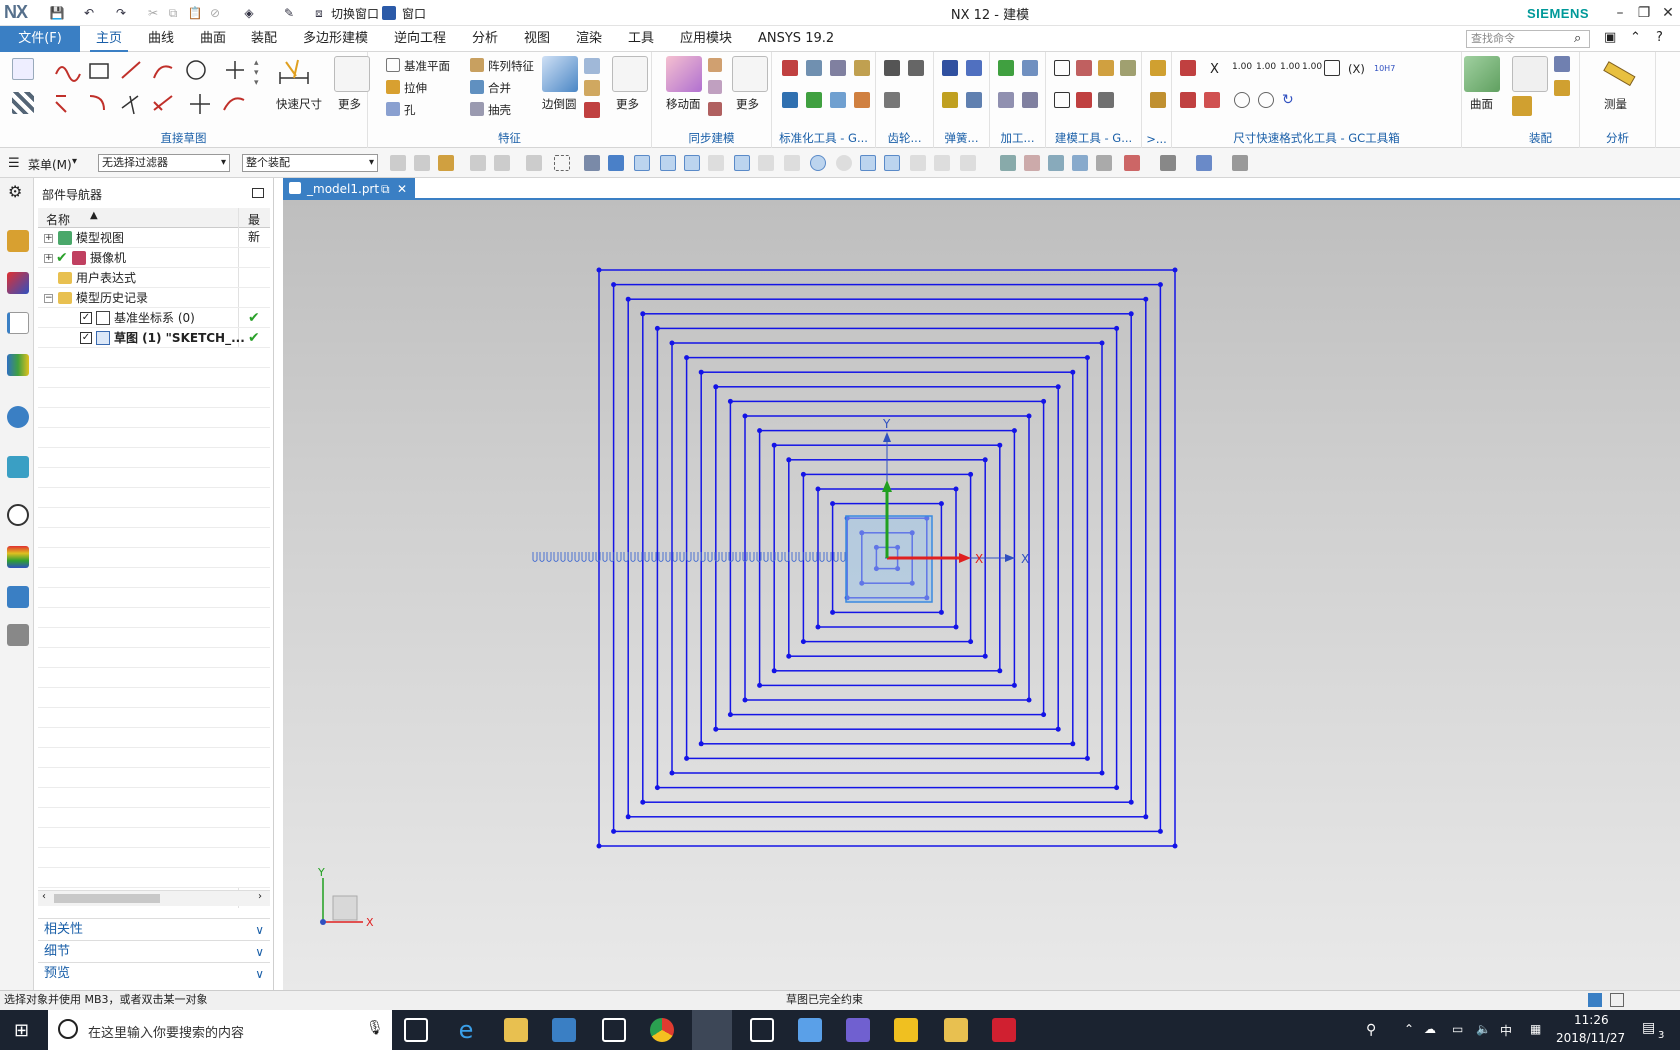  Describe the element at coordinates (1644, 13) in the screenshot. I see `restore-button: ❐` at that location.